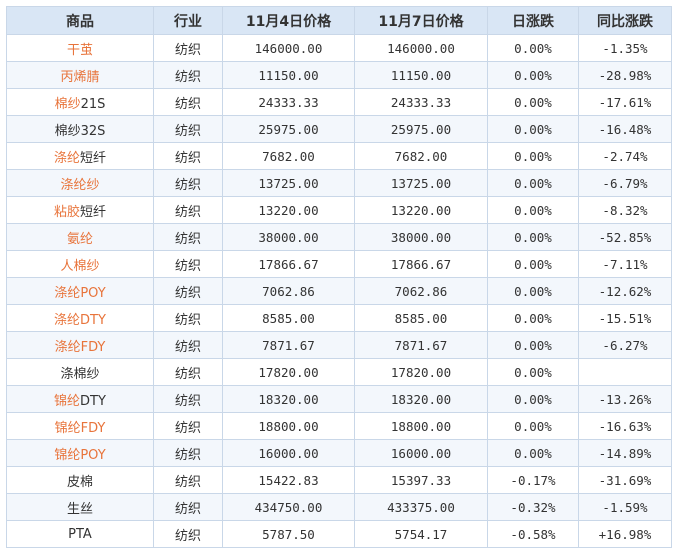  I want to click on header-price-nov4: 11月4日价格, so click(288, 20).